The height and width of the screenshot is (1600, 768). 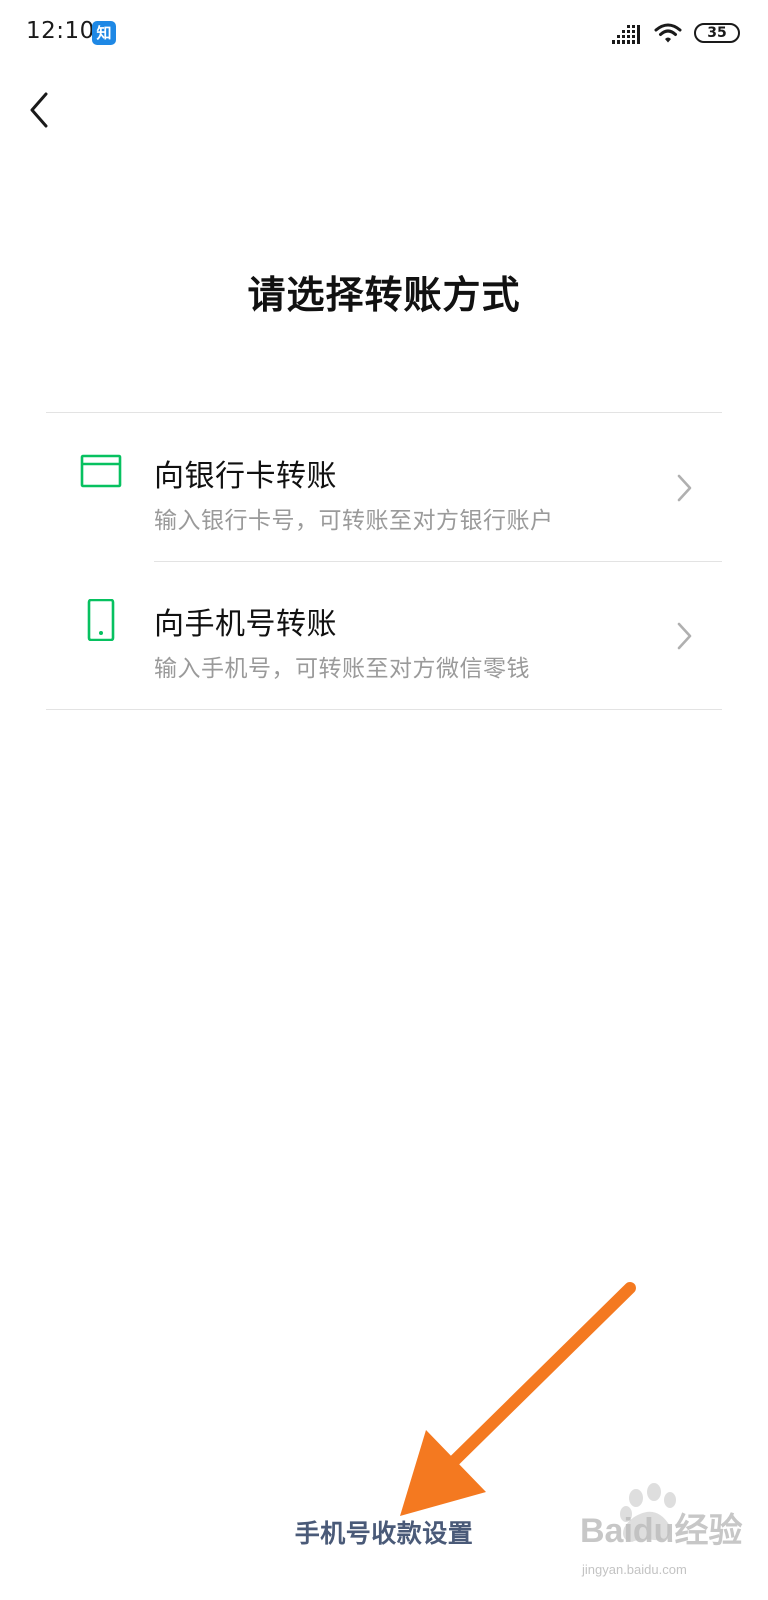 What do you see at coordinates (101, 471) in the screenshot?
I see `bank-card-icon` at bounding box center [101, 471].